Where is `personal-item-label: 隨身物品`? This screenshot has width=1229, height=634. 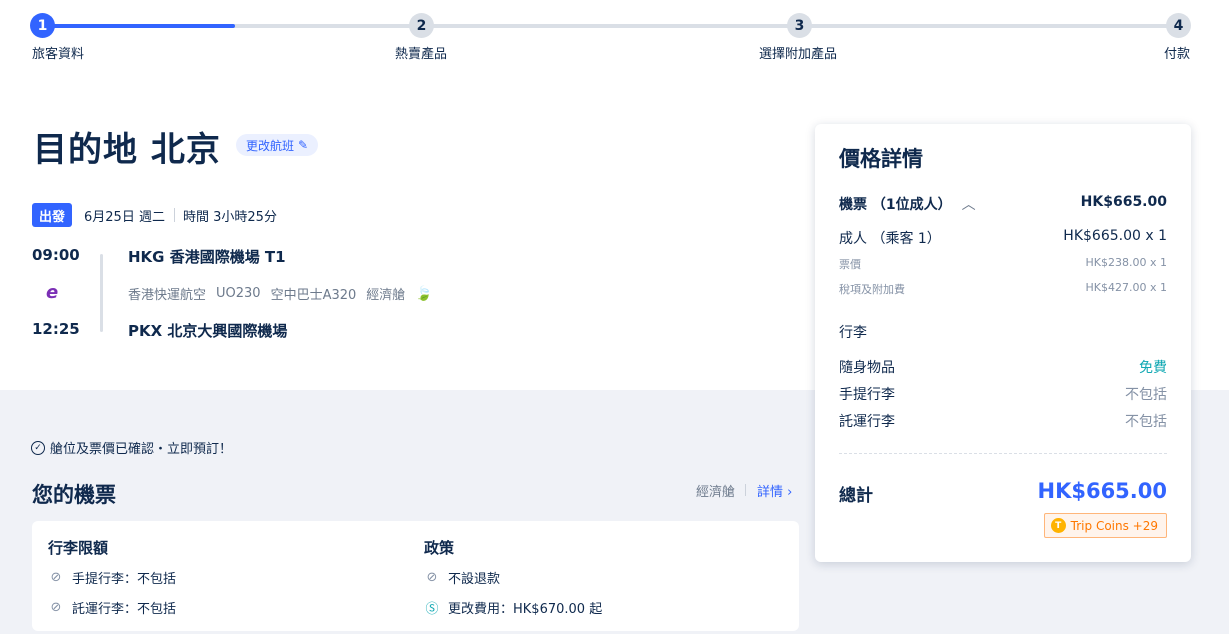 personal-item-label: 隨身物品 is located at coordinates (867, 368).